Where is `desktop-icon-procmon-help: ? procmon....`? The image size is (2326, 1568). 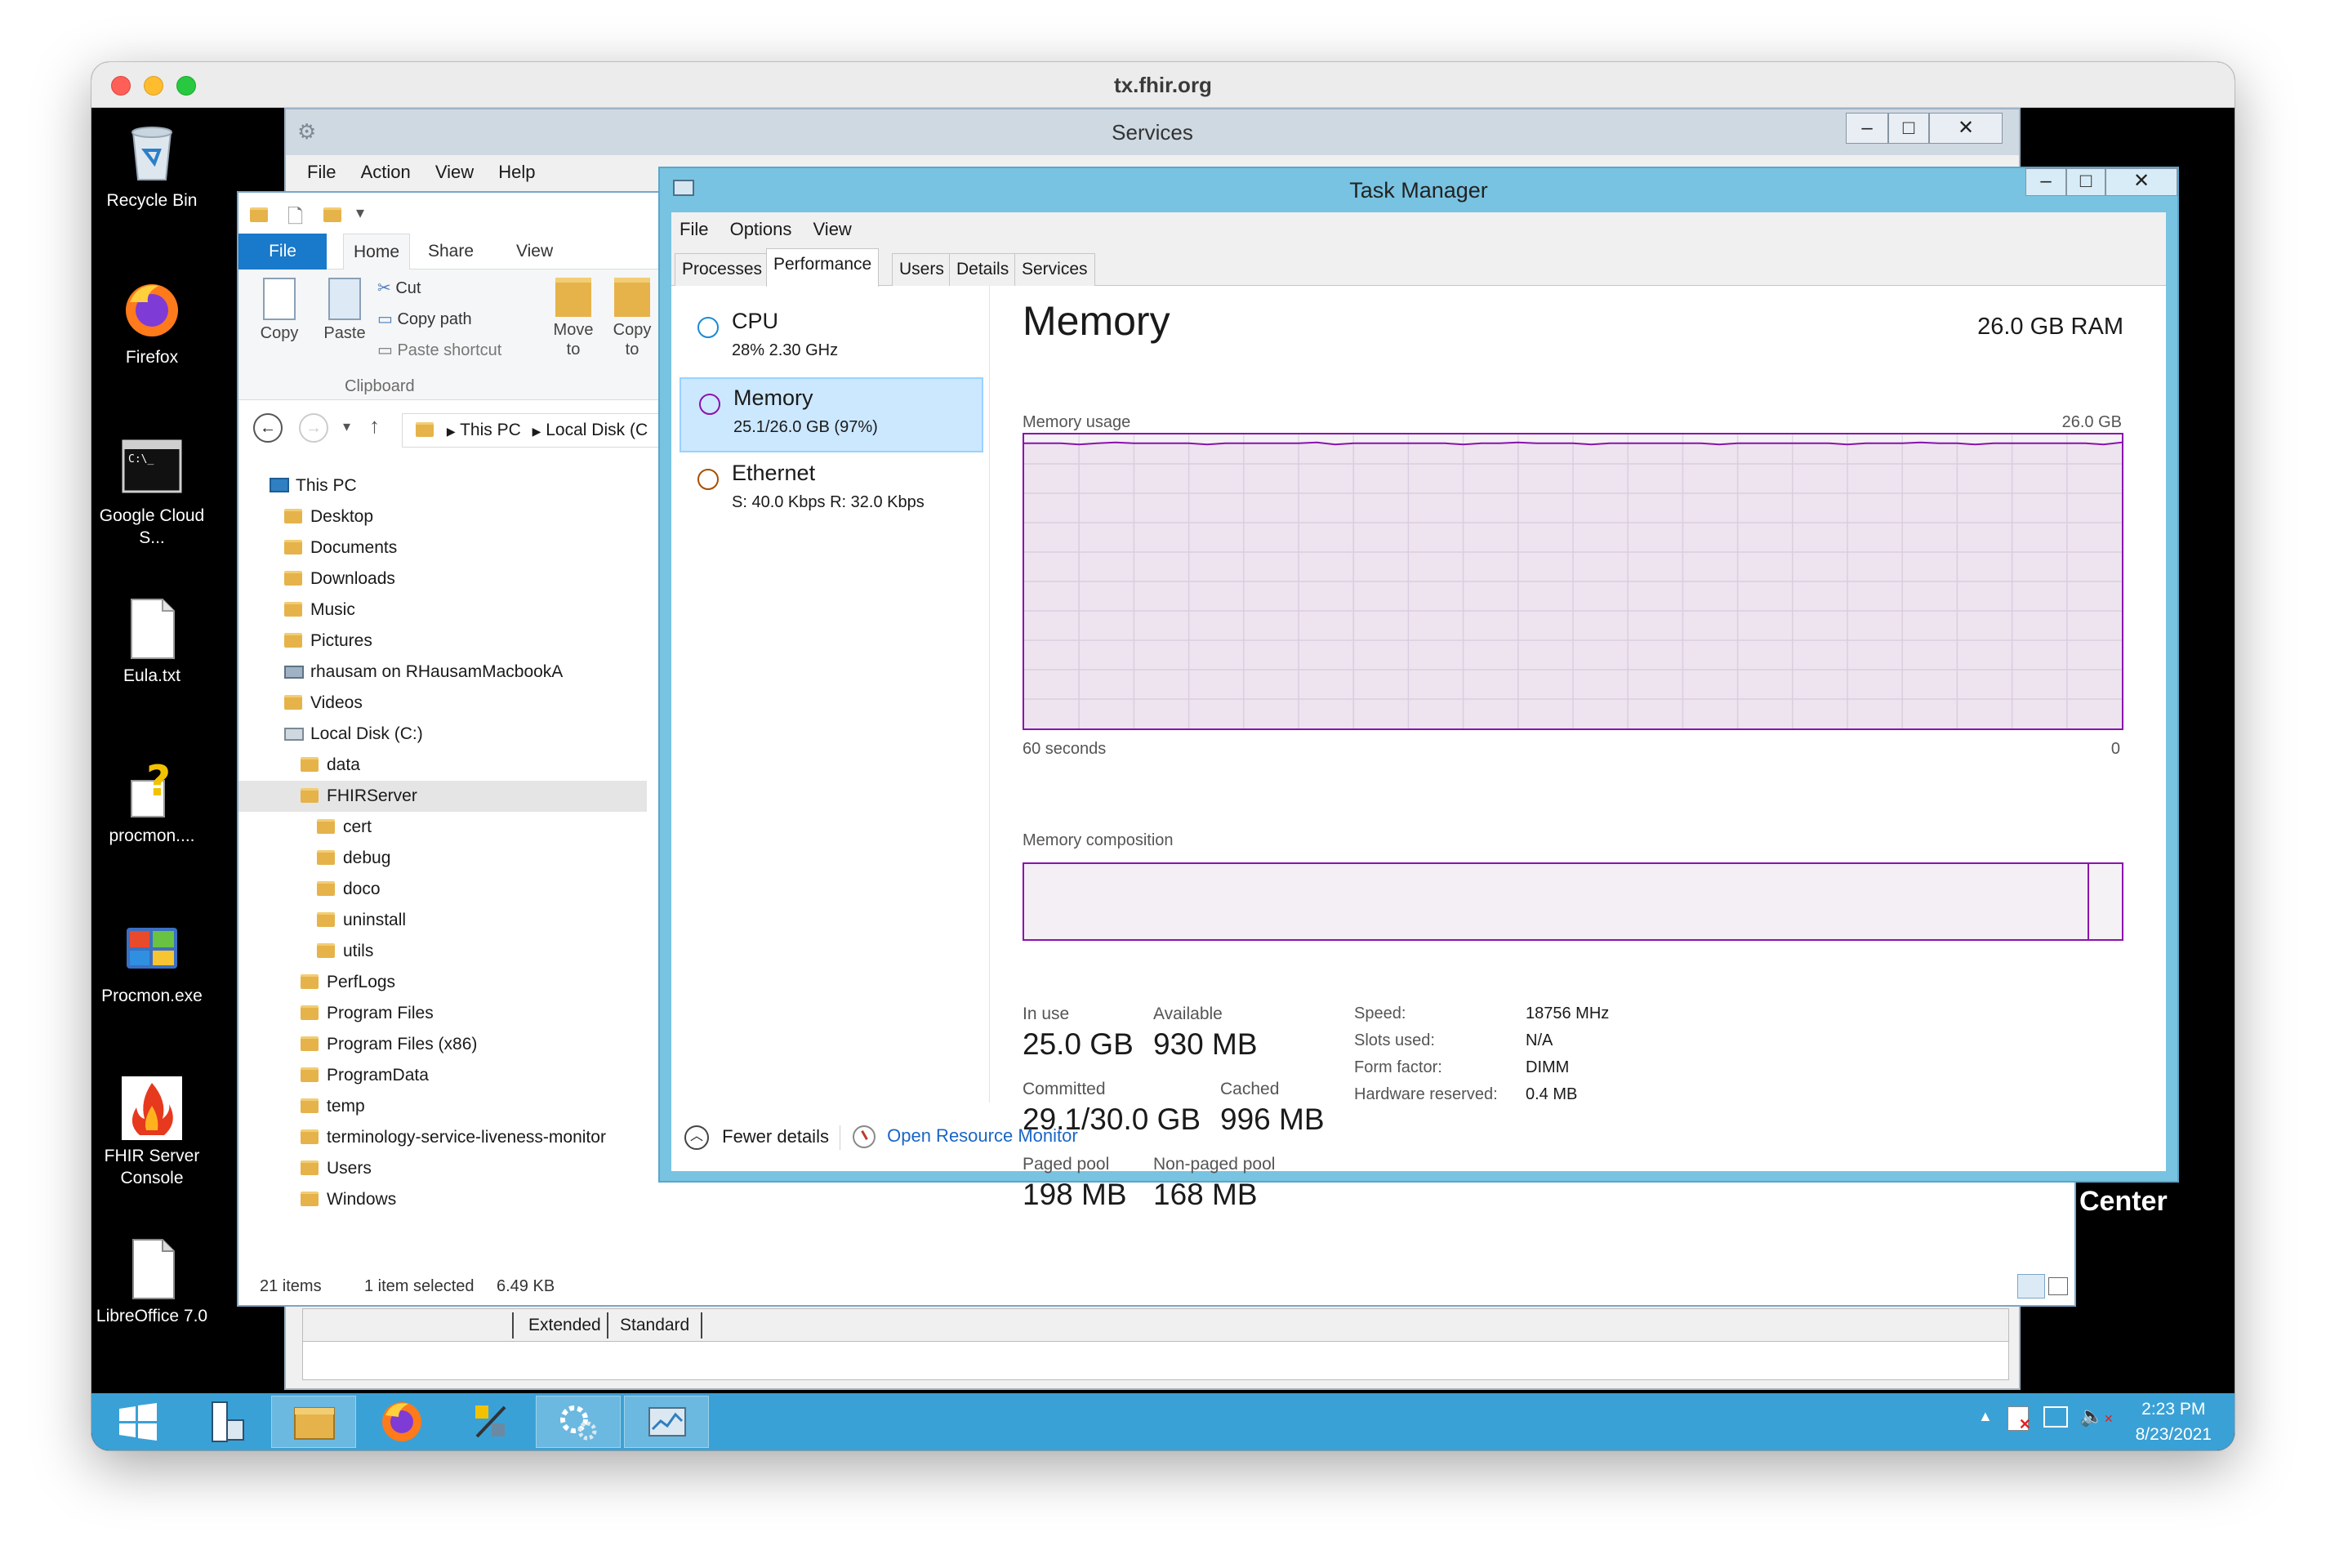
desktop-icon-procmon-help: ? procmon.... is located at coordinates (151, 801).